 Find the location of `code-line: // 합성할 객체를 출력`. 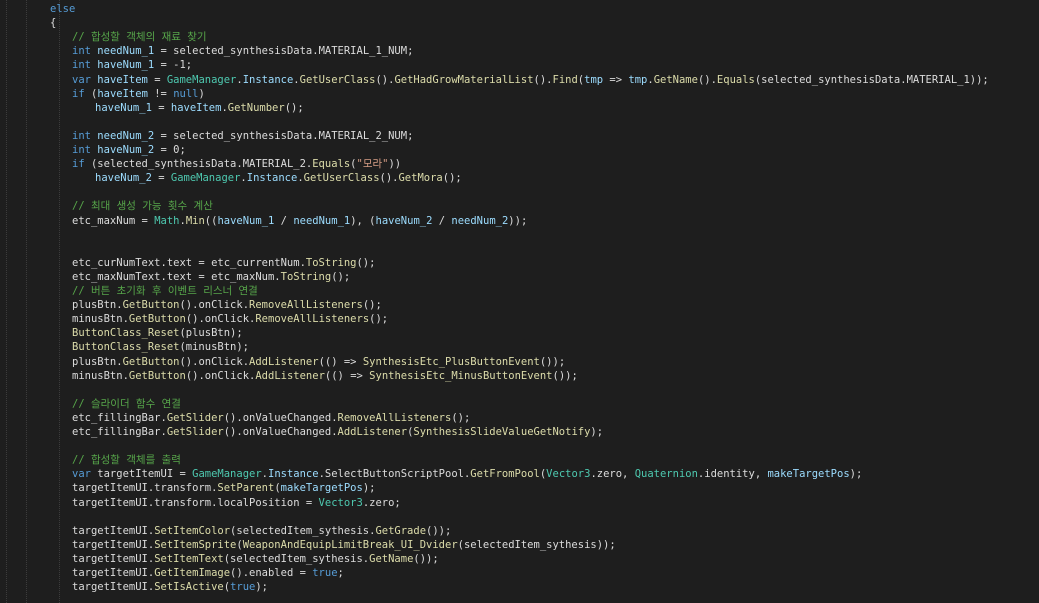

code-line: // 합성할 객체를 출력 is located at coordinates (126, 460).